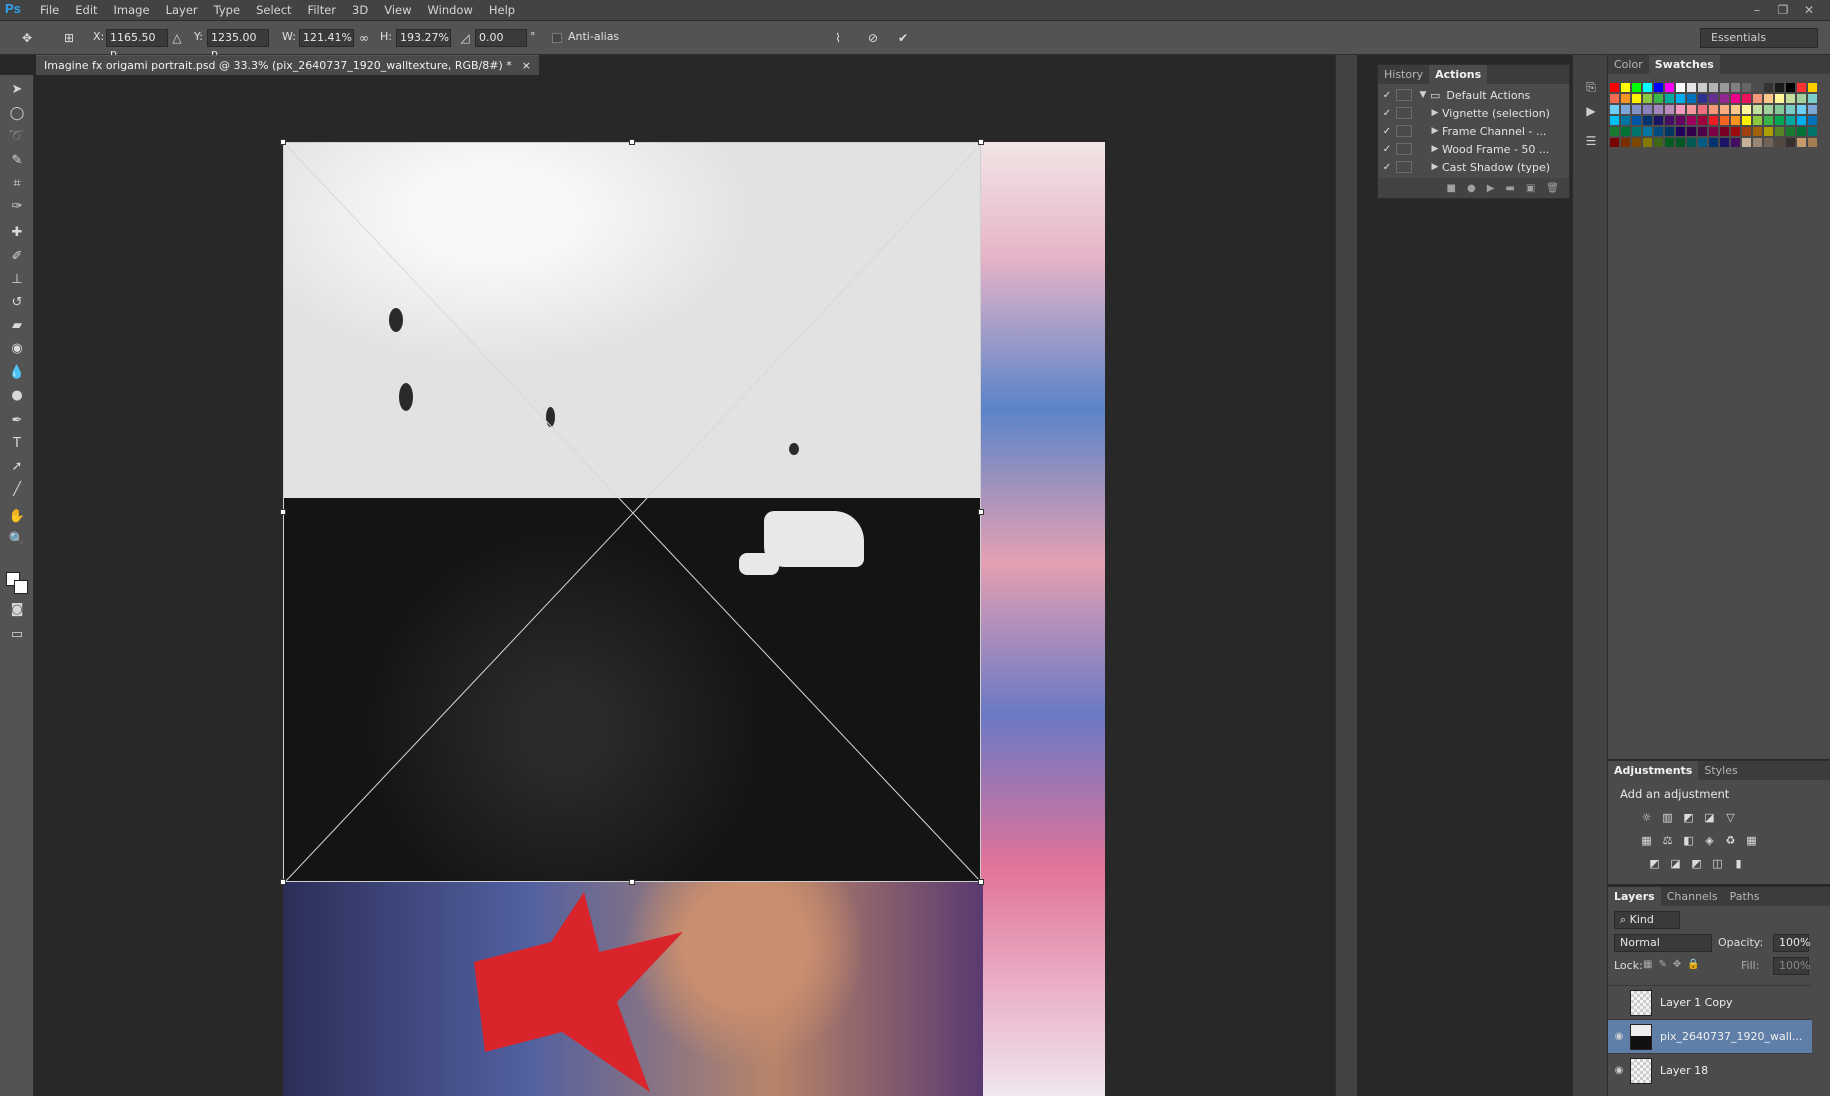  Describe the element at coordinates (86, 10) in the screenshot. I see `menu-edit: Edit` at that location.